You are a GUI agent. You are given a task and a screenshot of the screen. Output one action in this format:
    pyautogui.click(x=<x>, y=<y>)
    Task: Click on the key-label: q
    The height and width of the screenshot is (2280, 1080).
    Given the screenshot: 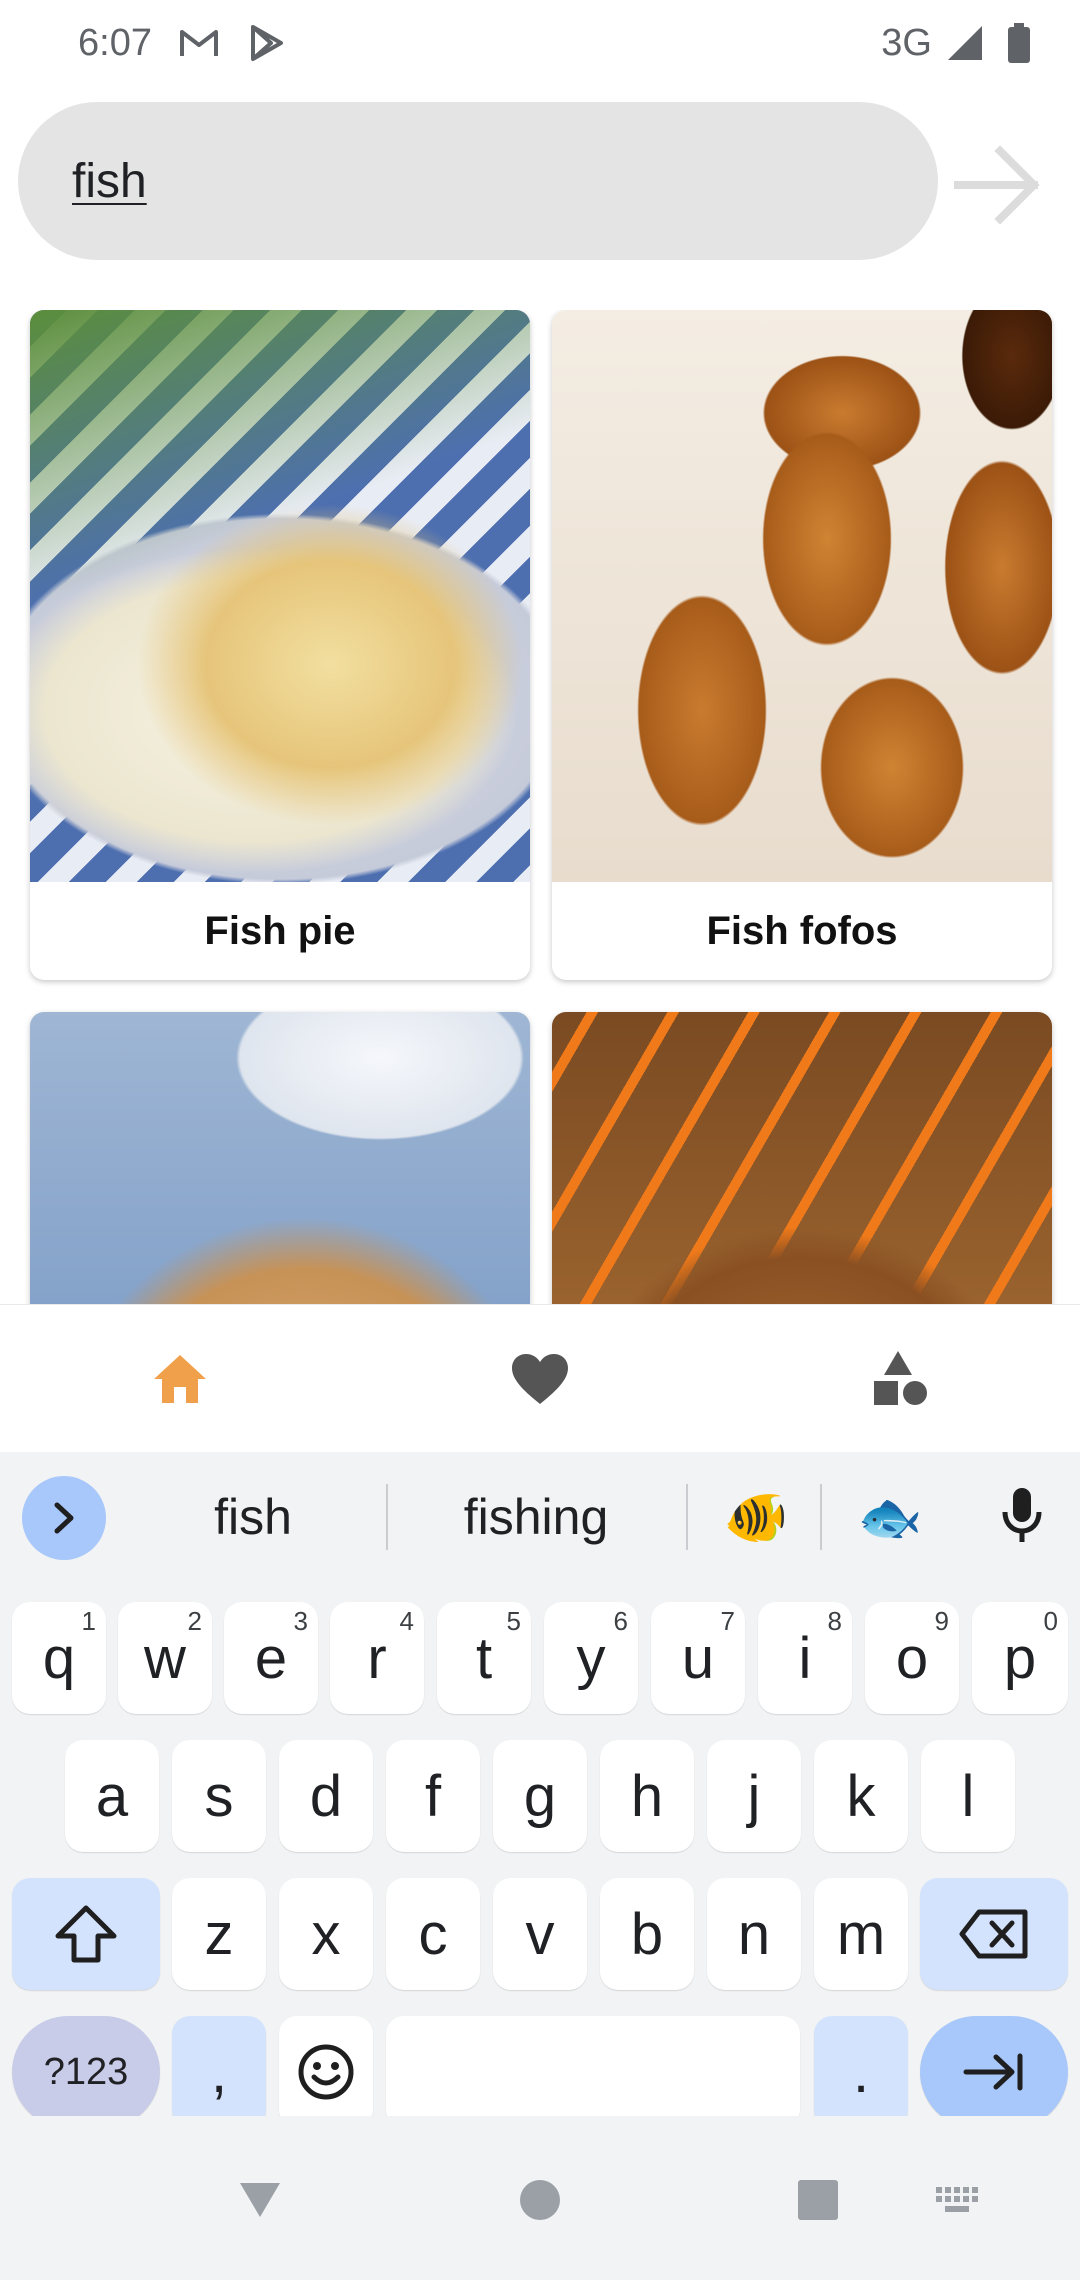 What is the action you would take?
    pyautogui.click(x=59, y=1658)
    